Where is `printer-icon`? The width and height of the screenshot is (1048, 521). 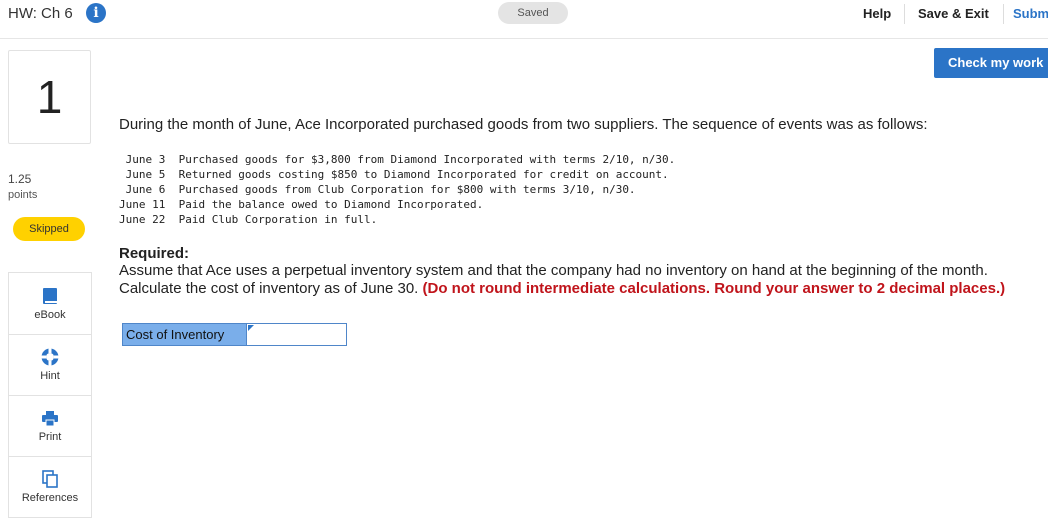
printer-icon is located at coordinates (50, 419).